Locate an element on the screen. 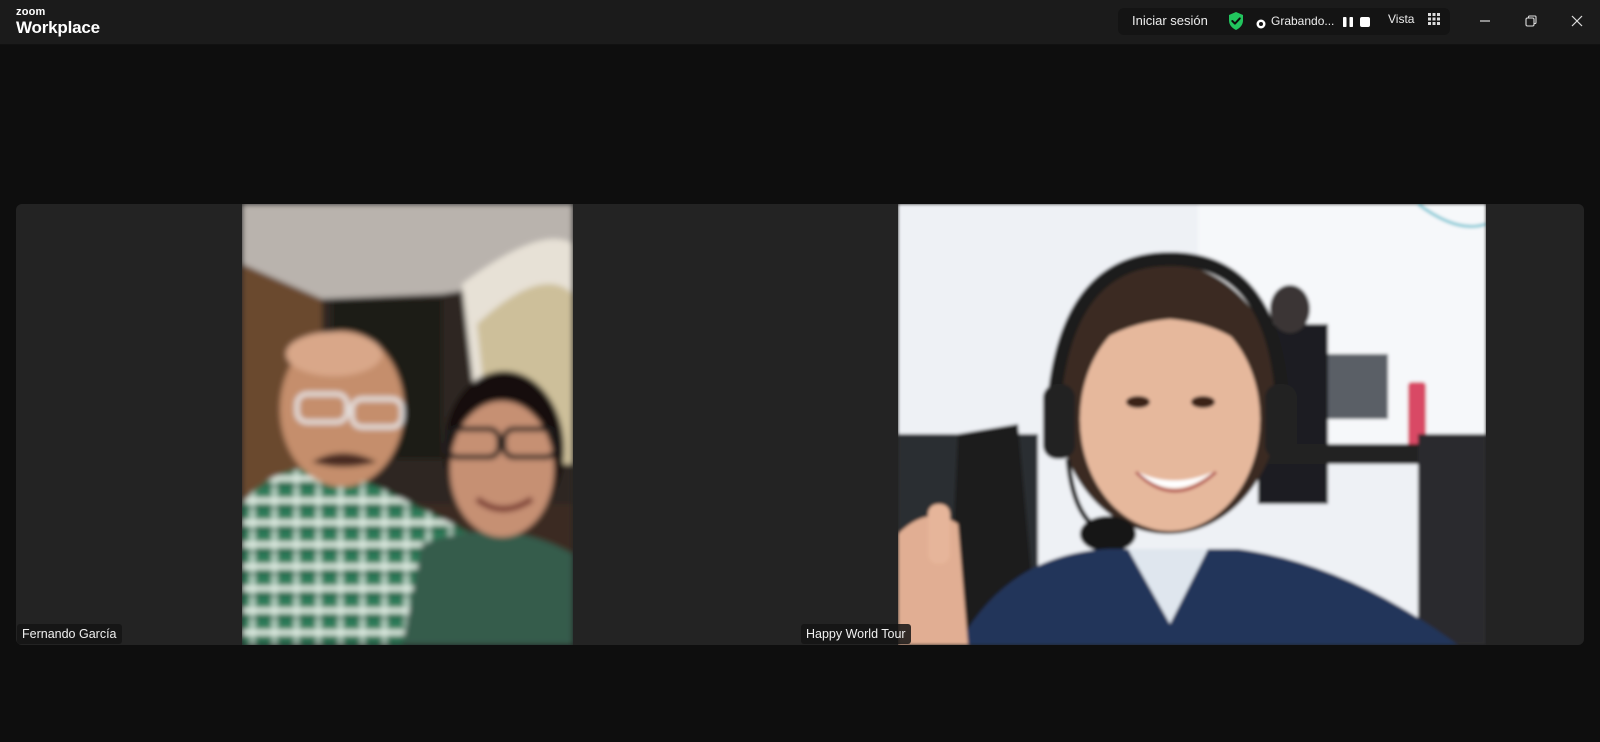 The width and height of the screenshot is (1600, 742). participant-name-tag: Fernando García is located at coordinates (69, 634).